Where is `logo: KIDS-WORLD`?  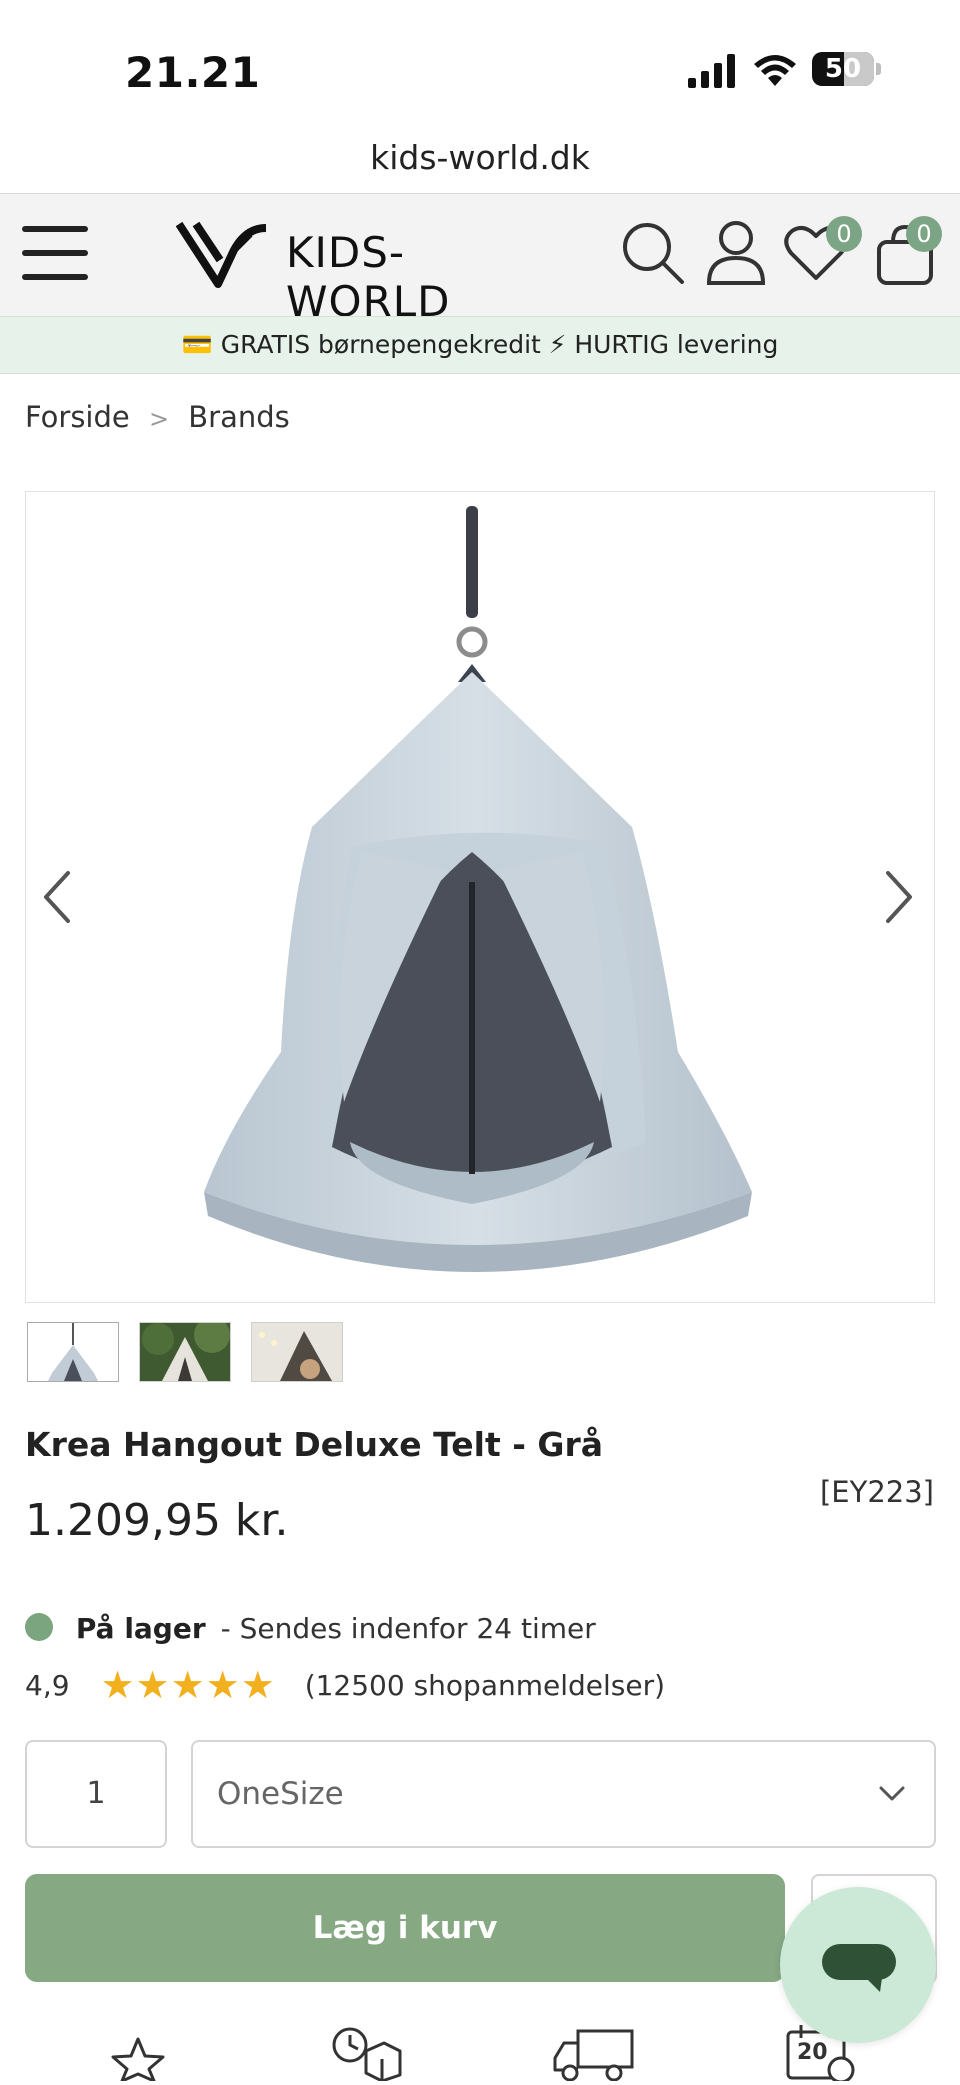 logo: KIDS-WORLD is located at coordinates (371, 273).